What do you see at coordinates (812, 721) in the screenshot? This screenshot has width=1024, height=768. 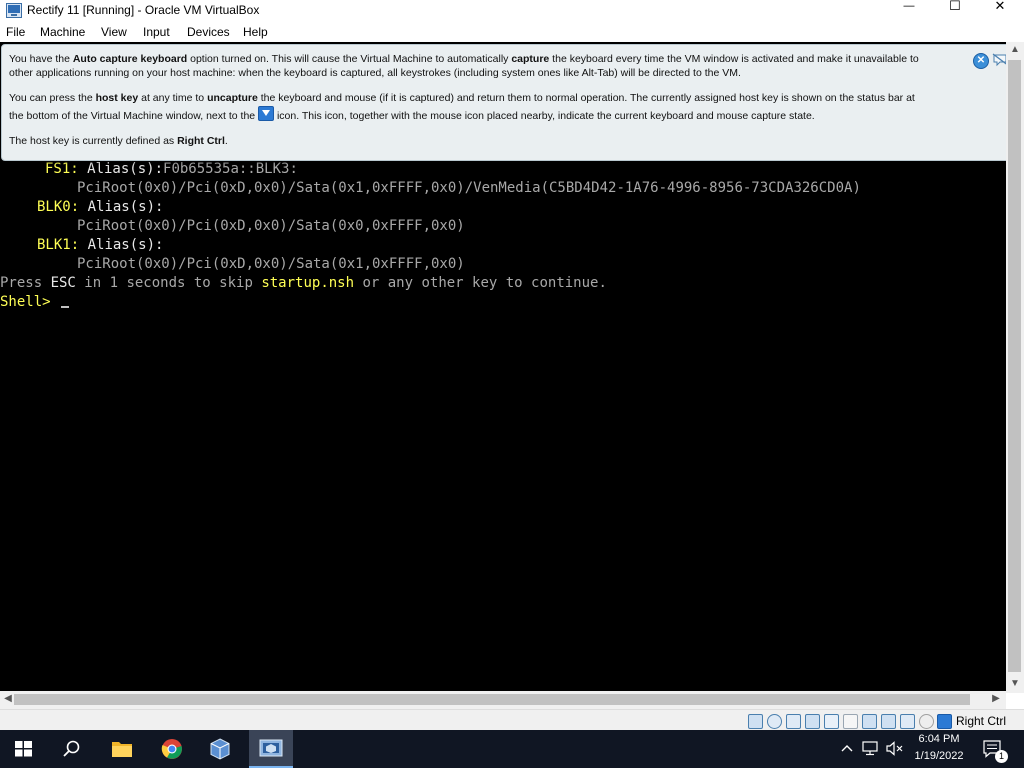 I see `network-icon` at bounding box center [812, 721].